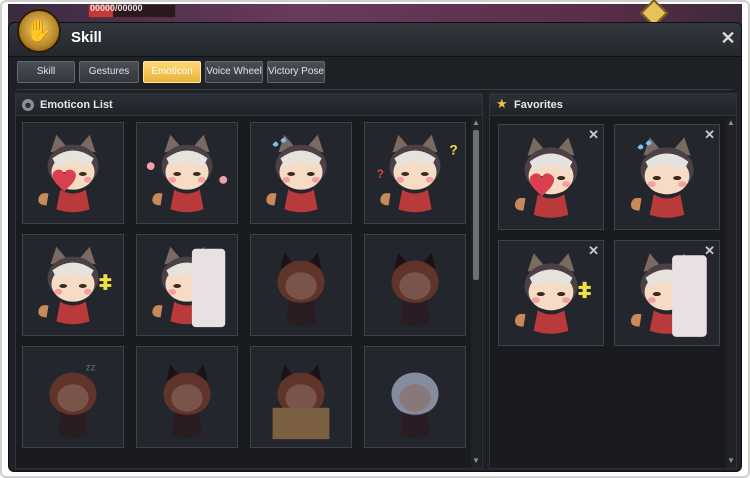  I want to click on emoticon-slot-girl-sword, so click(415, 397).